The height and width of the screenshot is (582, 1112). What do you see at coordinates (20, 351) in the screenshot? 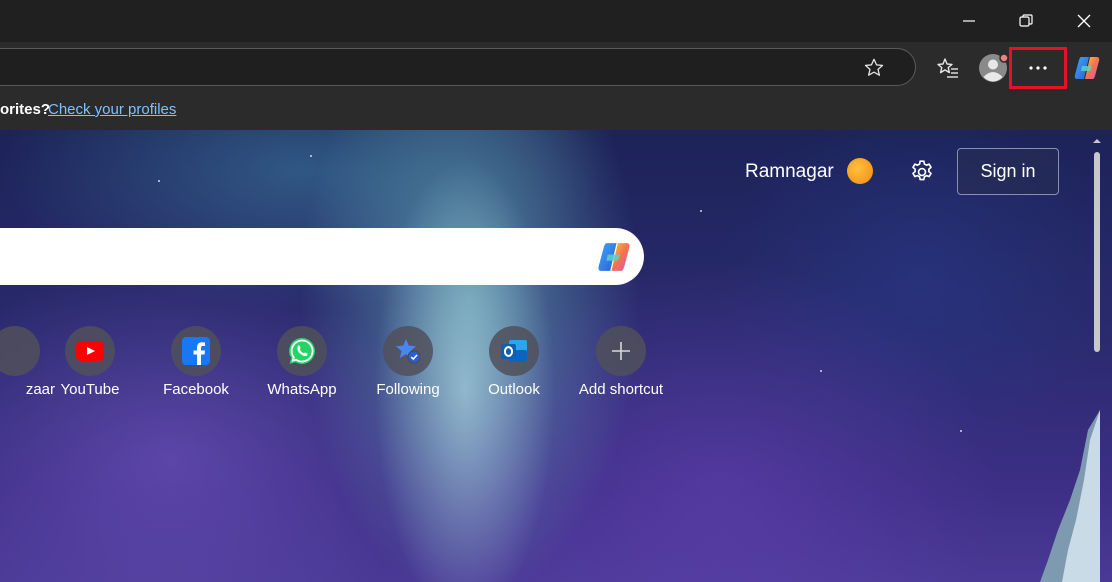
I see `bazaar-icon` at bounding box center [20, 351].